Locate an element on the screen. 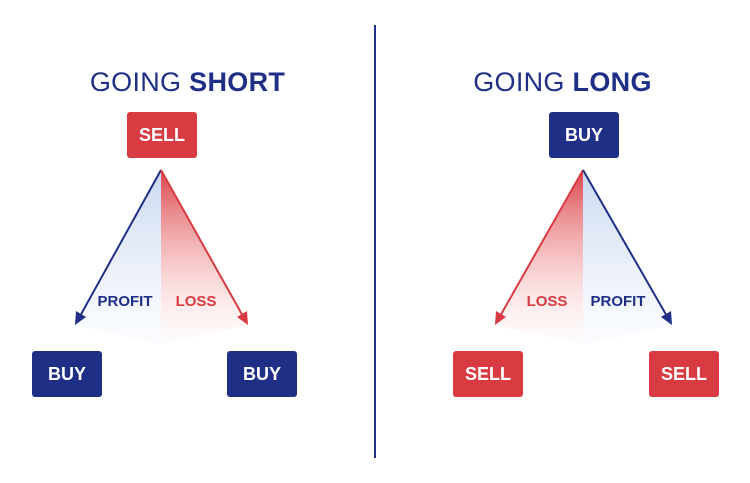  long-buy-box: BUY is located at coordinates (584, 135).